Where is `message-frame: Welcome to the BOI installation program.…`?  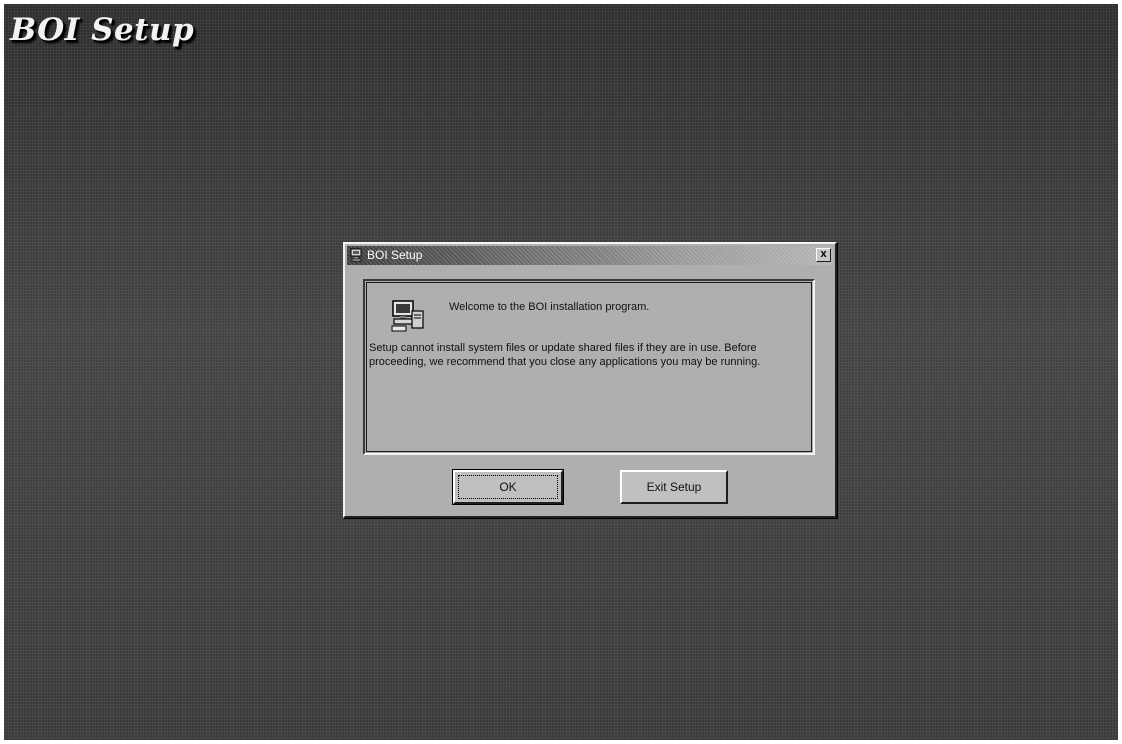
message-frame: Welcome to the BOI installation program.… is located at coordinates (589, 367).